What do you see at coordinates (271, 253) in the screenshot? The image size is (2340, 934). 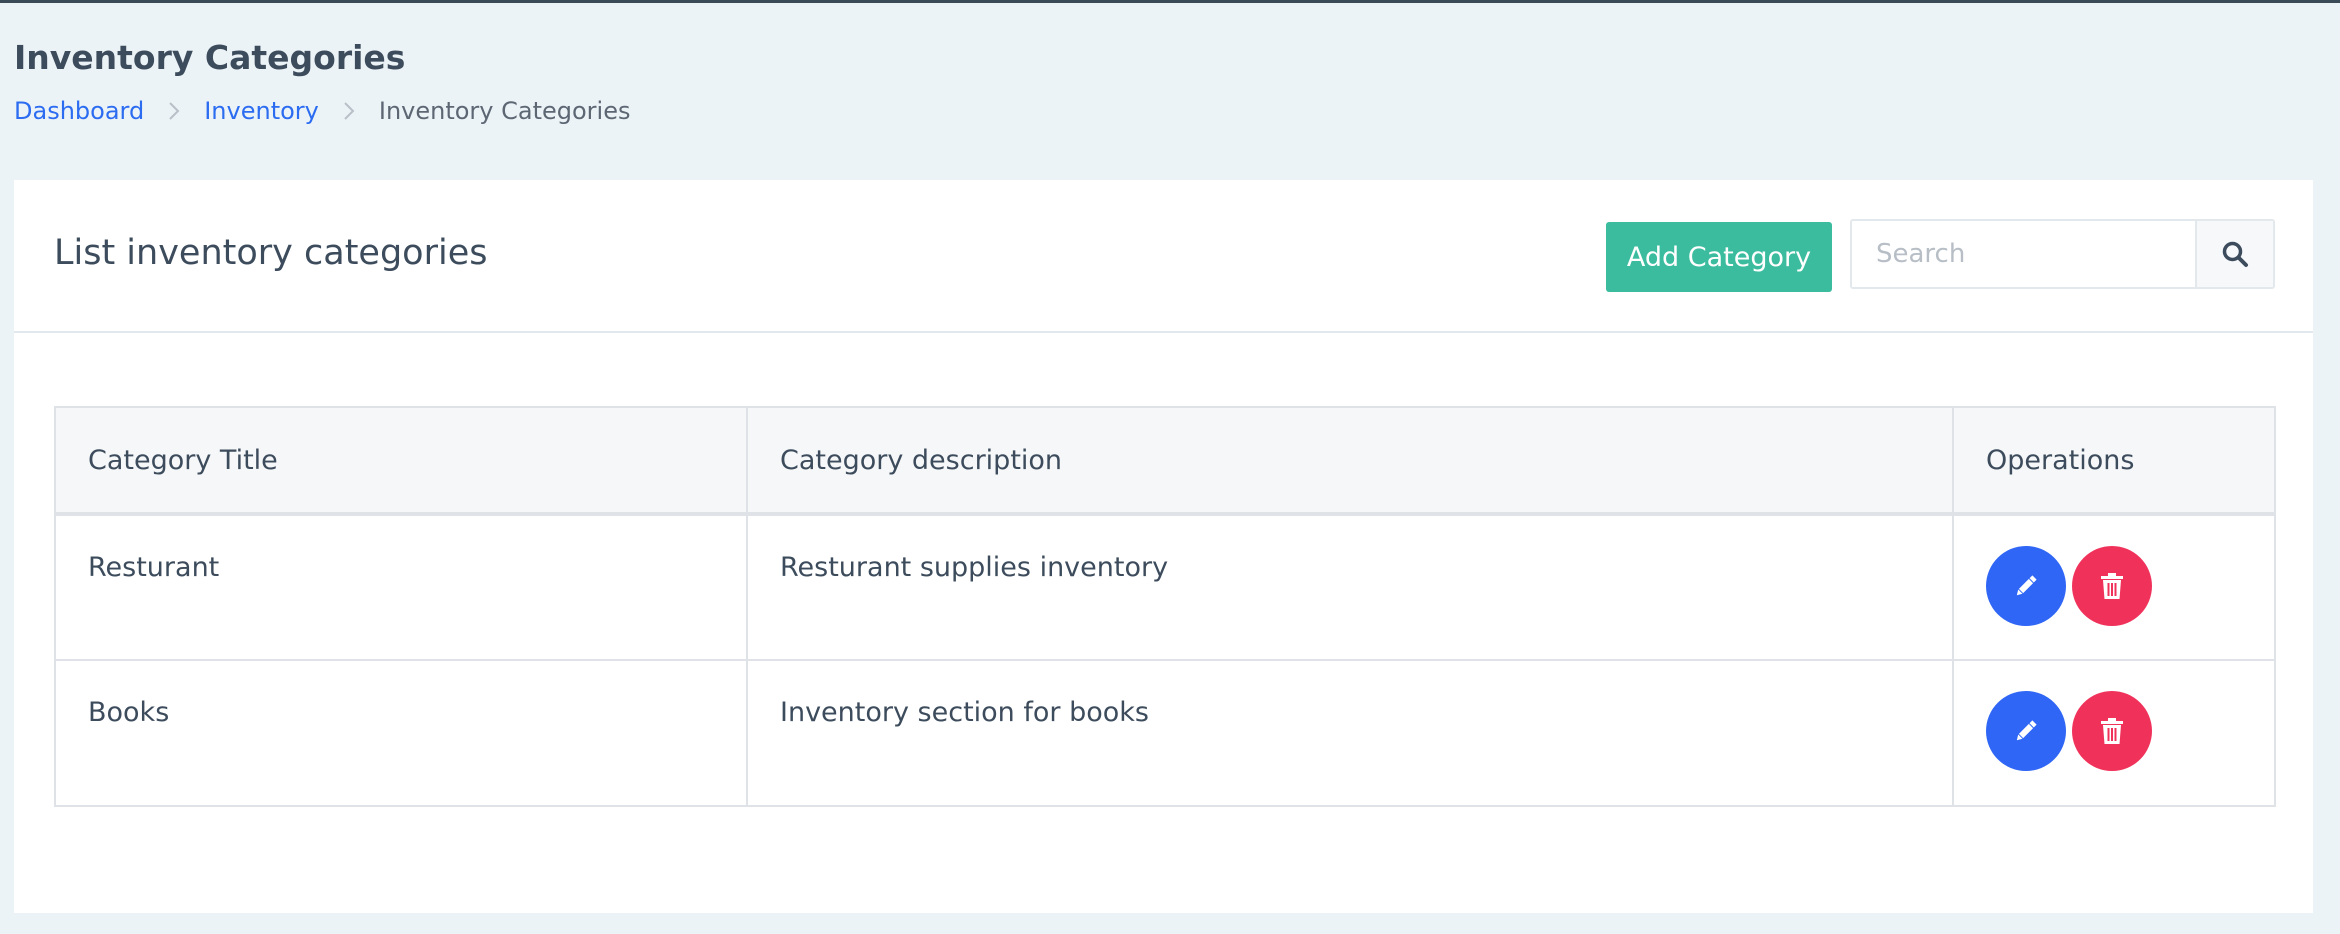 I see `card-title: List inventory categories` at bounding box center [271, 253].